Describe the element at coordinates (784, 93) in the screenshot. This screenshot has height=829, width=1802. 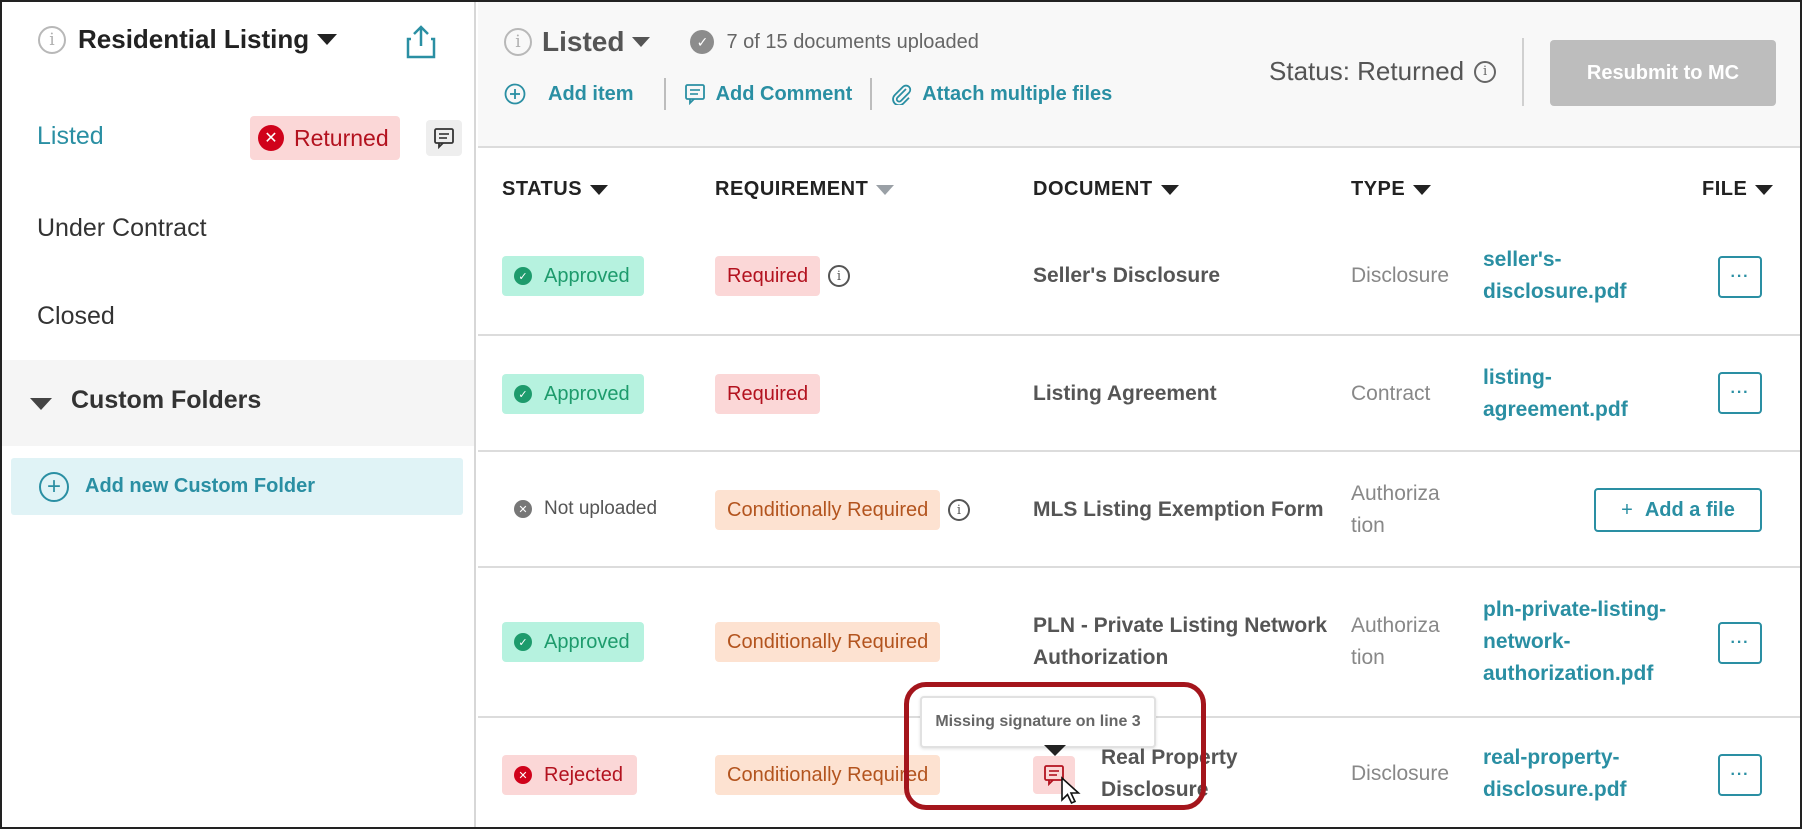
I see `add-comment-label: Add Comment` at that location.